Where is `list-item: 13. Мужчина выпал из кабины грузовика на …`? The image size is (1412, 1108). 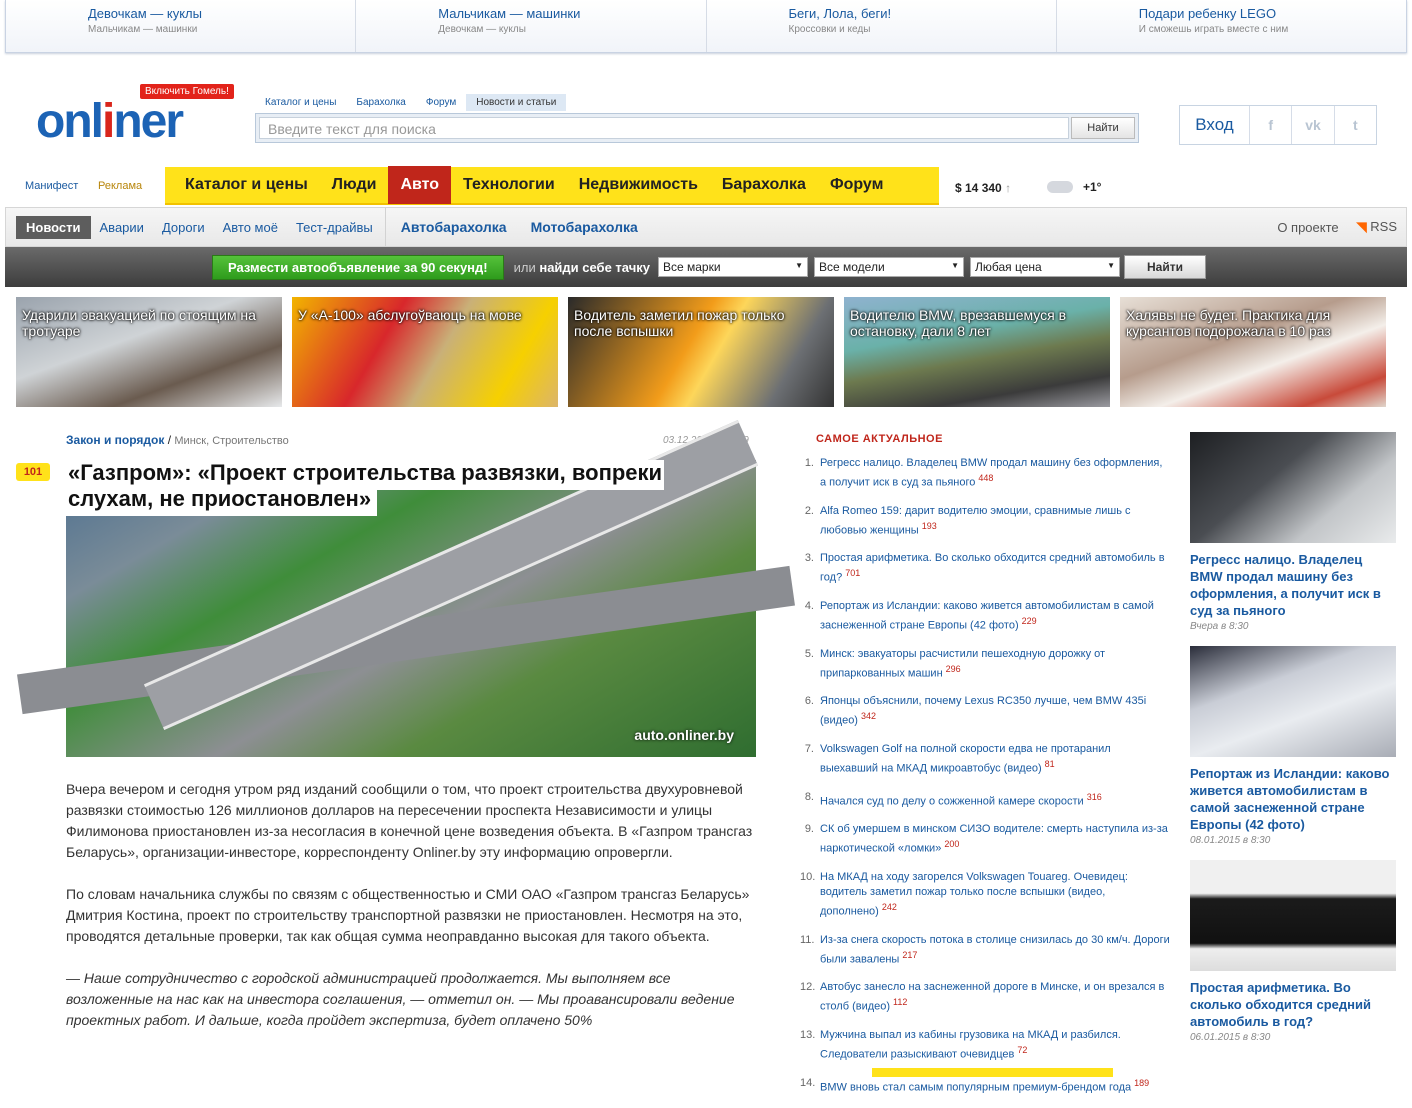
list-item: 13. Мужчина выпал из кабины грузовика на … is located at coordinates (985, 1045).